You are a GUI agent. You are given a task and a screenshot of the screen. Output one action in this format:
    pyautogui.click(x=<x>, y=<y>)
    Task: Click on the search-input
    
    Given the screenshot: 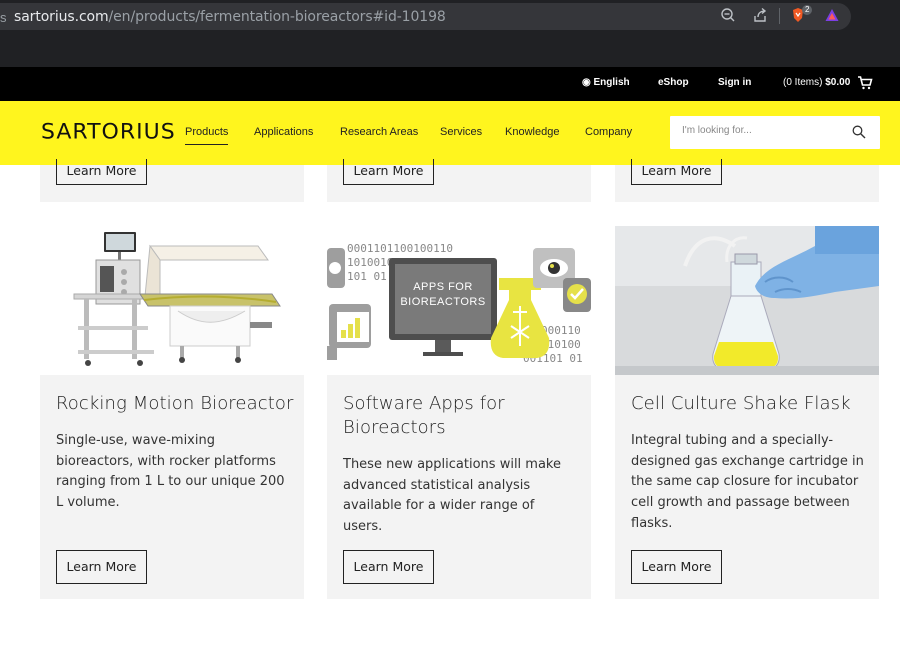 What is the action you would take?
    pyautogui.click(x=762, y=130)
    